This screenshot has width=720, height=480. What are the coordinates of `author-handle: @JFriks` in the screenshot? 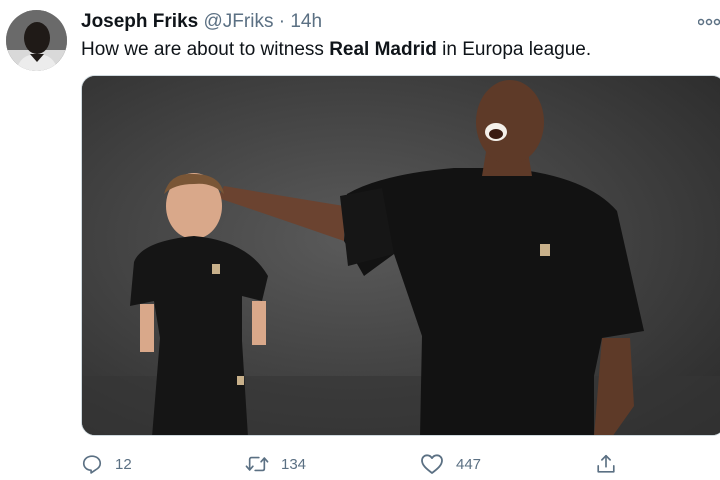 It's located at (239, 21).